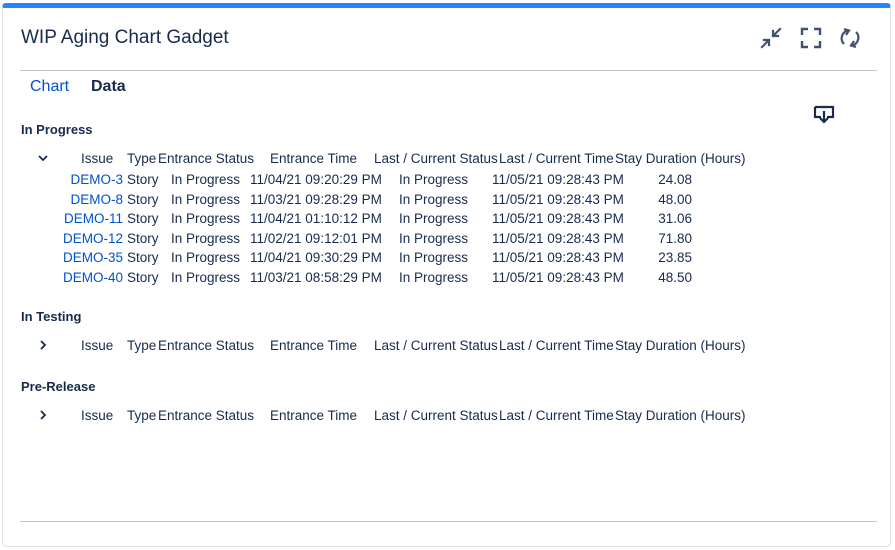 The height and width of the screenshot is (550, 895). Describe the element at coordinates (316, 258) in the screenshot. I see `cell-entrance-time: 11/04/21 09:30:29 PM` at that location.